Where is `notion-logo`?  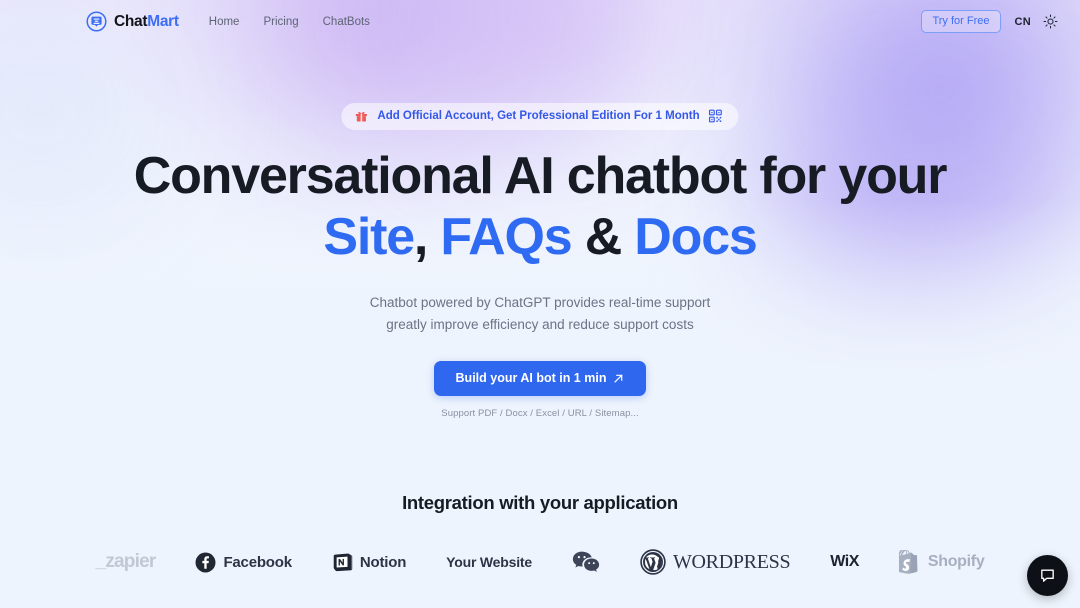
notion-logo is located at coordinates (343, 562).